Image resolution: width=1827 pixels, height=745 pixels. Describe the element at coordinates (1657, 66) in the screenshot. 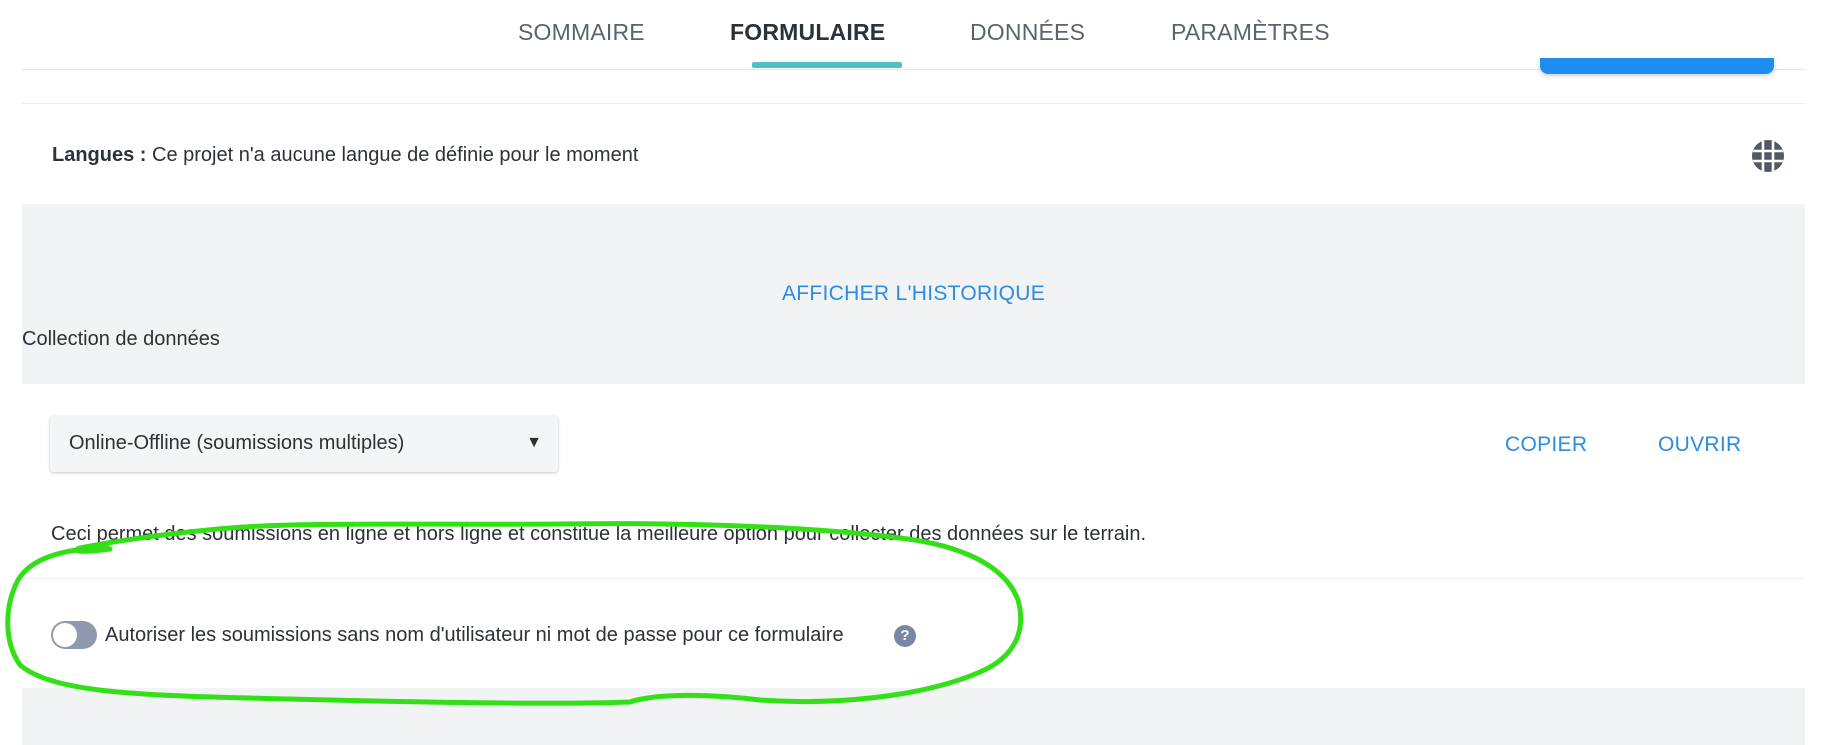

I see `deploy-button-partial` at that location.